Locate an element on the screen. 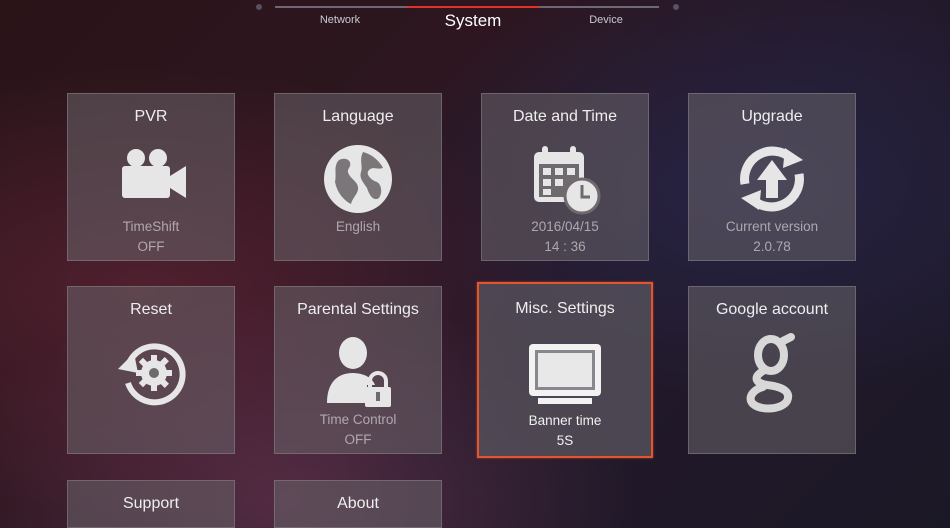 Image resolution: width=950 pixels, height=528 pixels. tile-upgrade: Upgrade Current version 2.0.78 is located at coordinates (772, 177).